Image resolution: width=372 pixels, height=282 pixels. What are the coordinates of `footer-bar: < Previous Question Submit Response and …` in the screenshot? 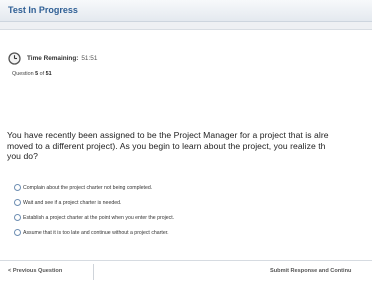 It's located at (186, 271).